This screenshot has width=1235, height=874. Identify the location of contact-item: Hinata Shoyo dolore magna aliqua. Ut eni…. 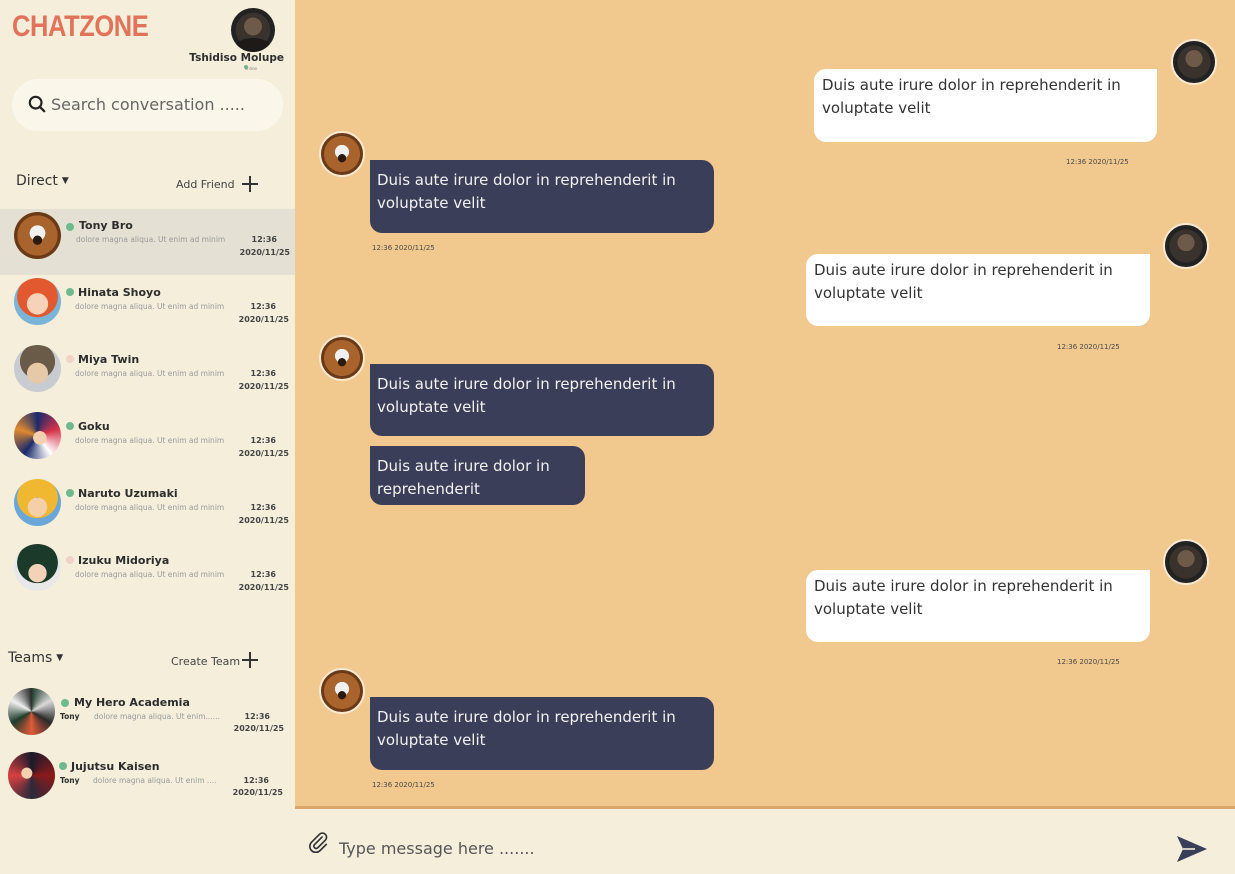
(147, 309).